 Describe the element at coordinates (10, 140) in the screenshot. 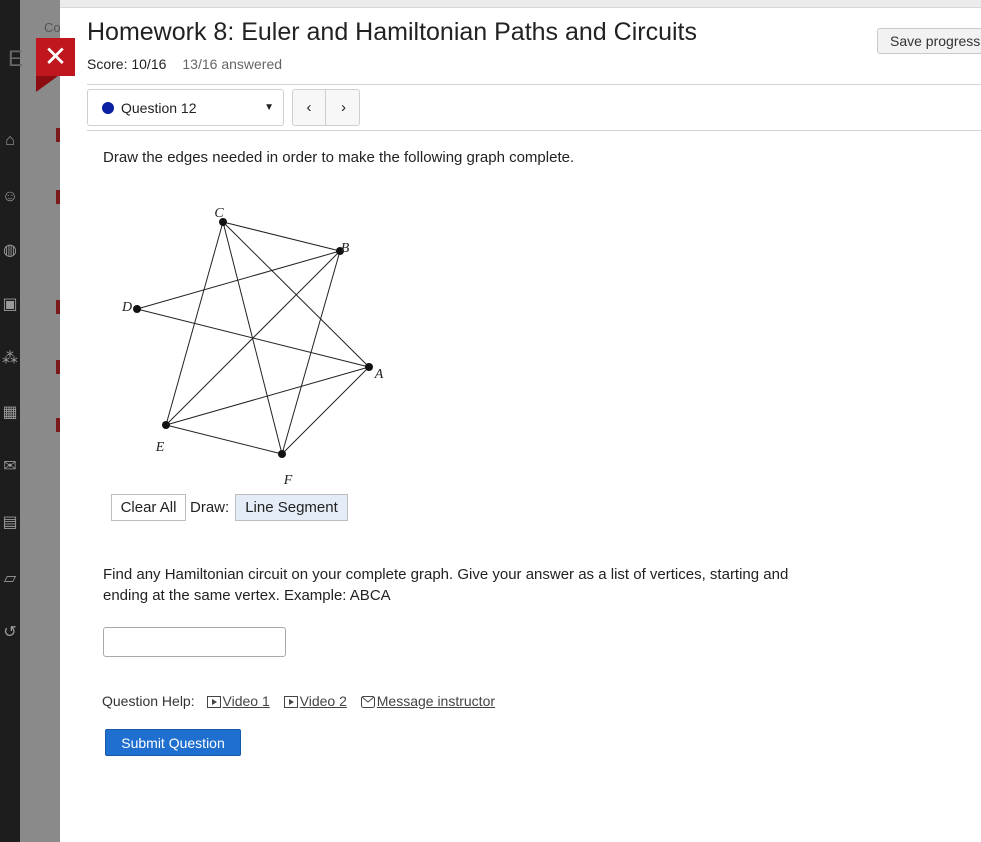

I see `institution-icon: ⌂` at that location.